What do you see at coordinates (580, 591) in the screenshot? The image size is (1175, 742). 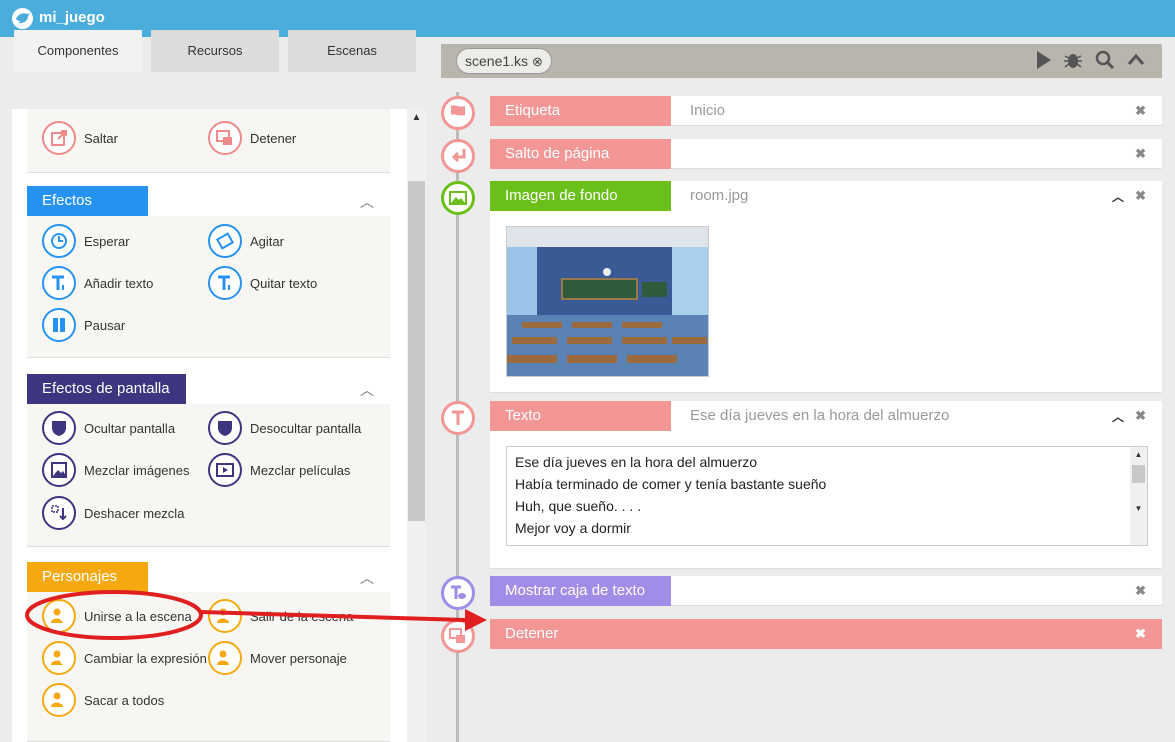 I see `command-label: Mostrar caja de texto` at bounding box center [580, 591].